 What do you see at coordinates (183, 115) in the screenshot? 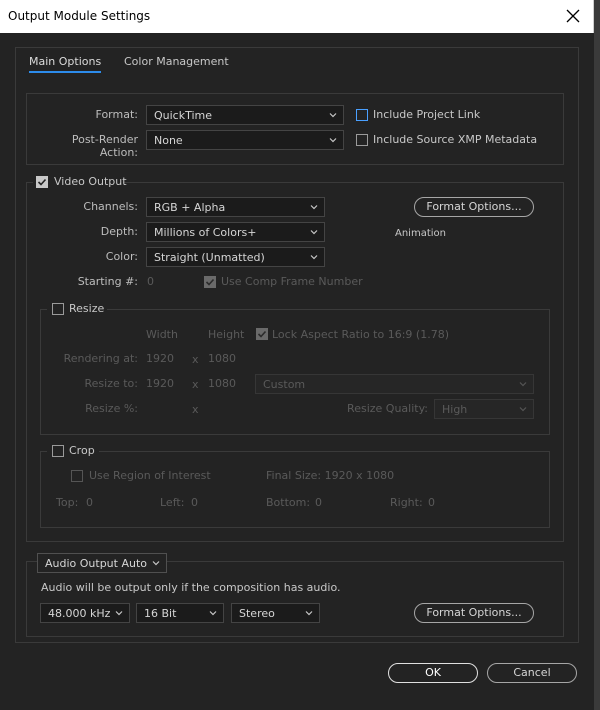
I see `format-value: QuickTime` at bounding box center [183, 115].